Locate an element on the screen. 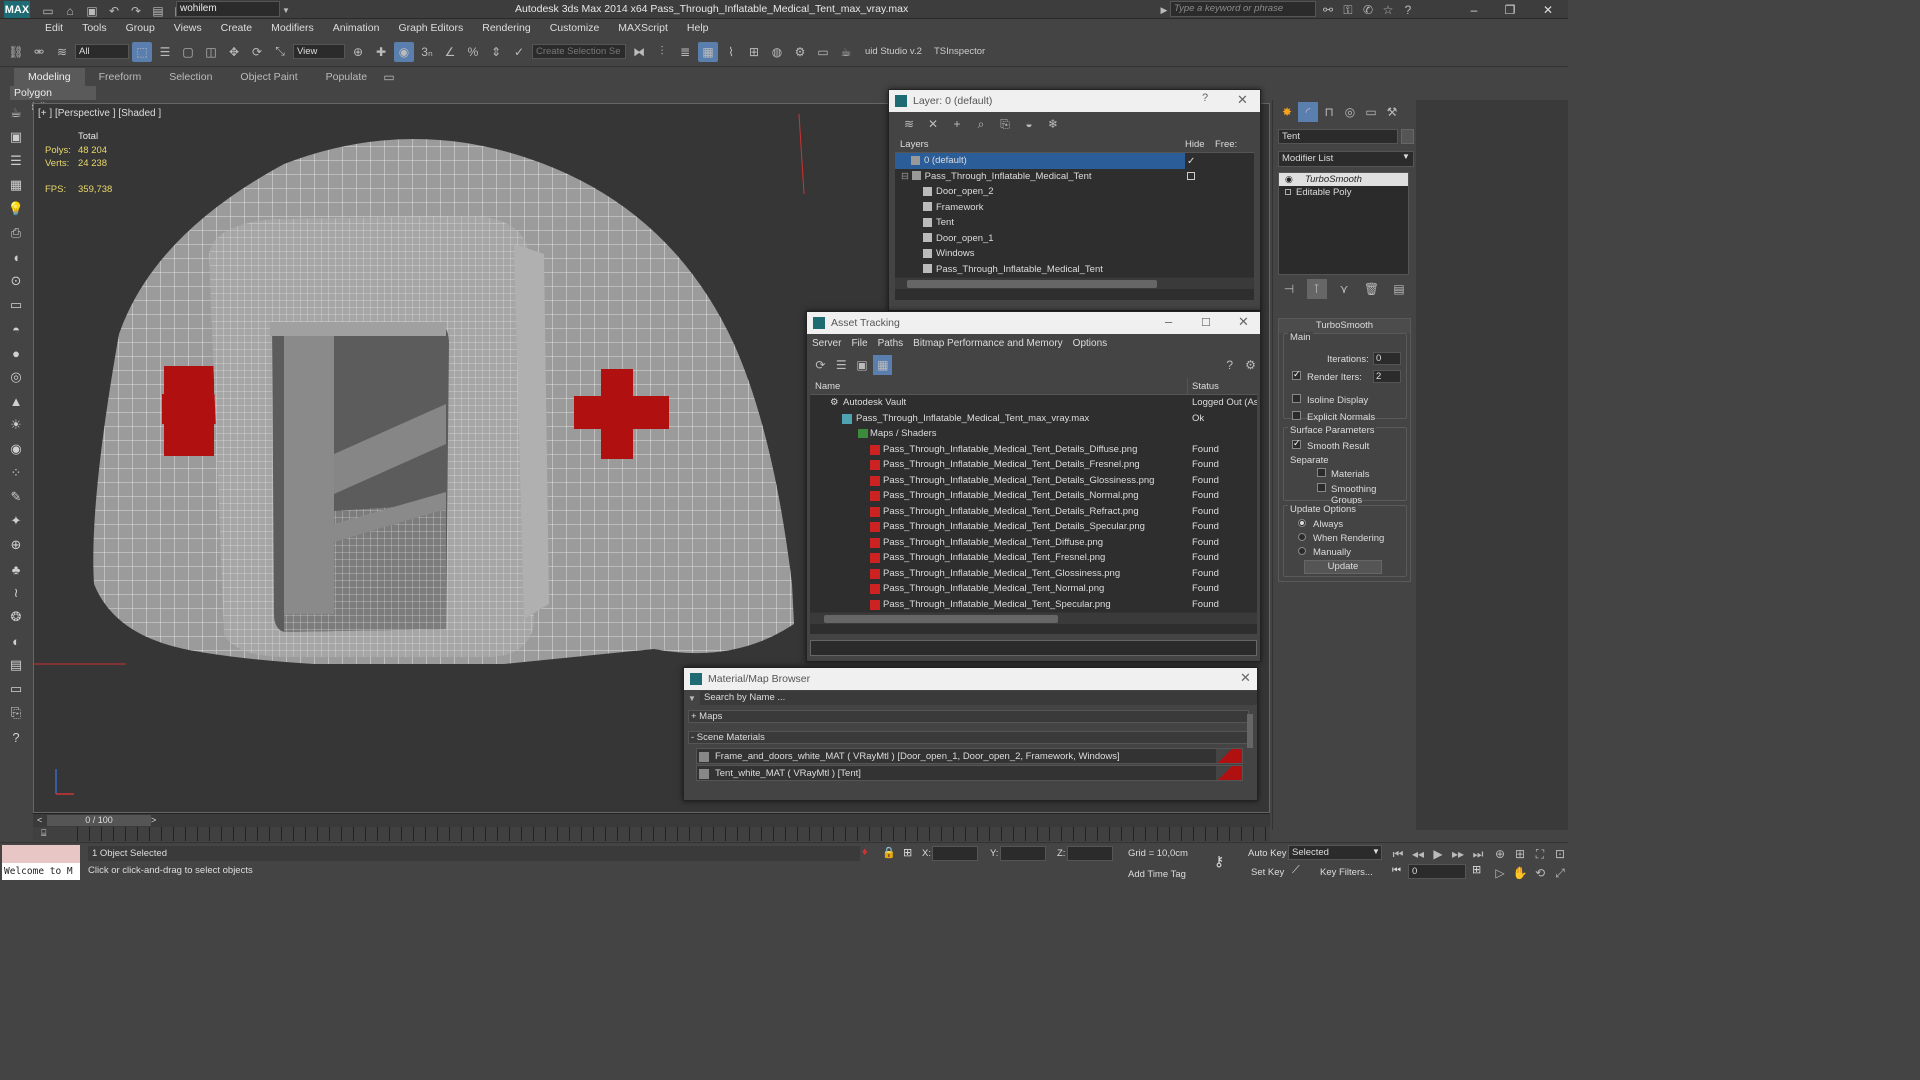  menu-rendering: Rendering is located at coordinates (506, 28).